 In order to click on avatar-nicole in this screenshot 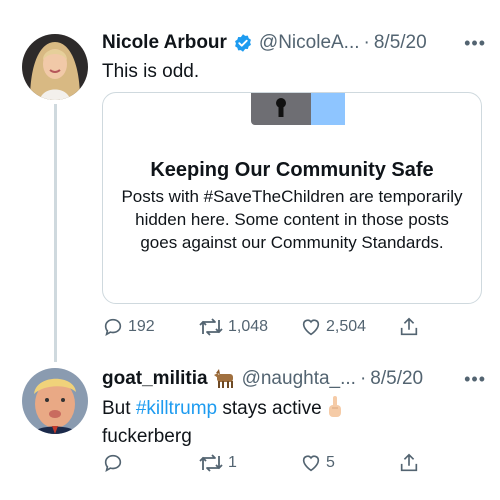, I will do `click(55, 67)`.